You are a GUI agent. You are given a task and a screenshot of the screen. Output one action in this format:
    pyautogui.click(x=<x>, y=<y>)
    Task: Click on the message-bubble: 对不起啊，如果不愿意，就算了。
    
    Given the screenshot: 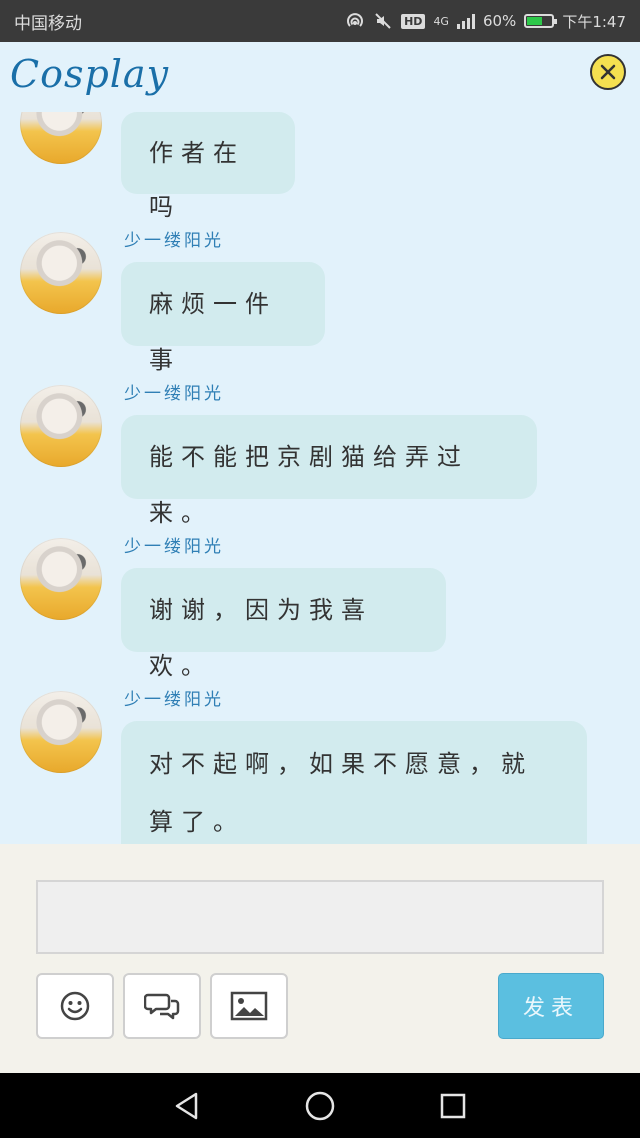 What is the action you would take?
    pyautogui.click(x=354, y=782)
    